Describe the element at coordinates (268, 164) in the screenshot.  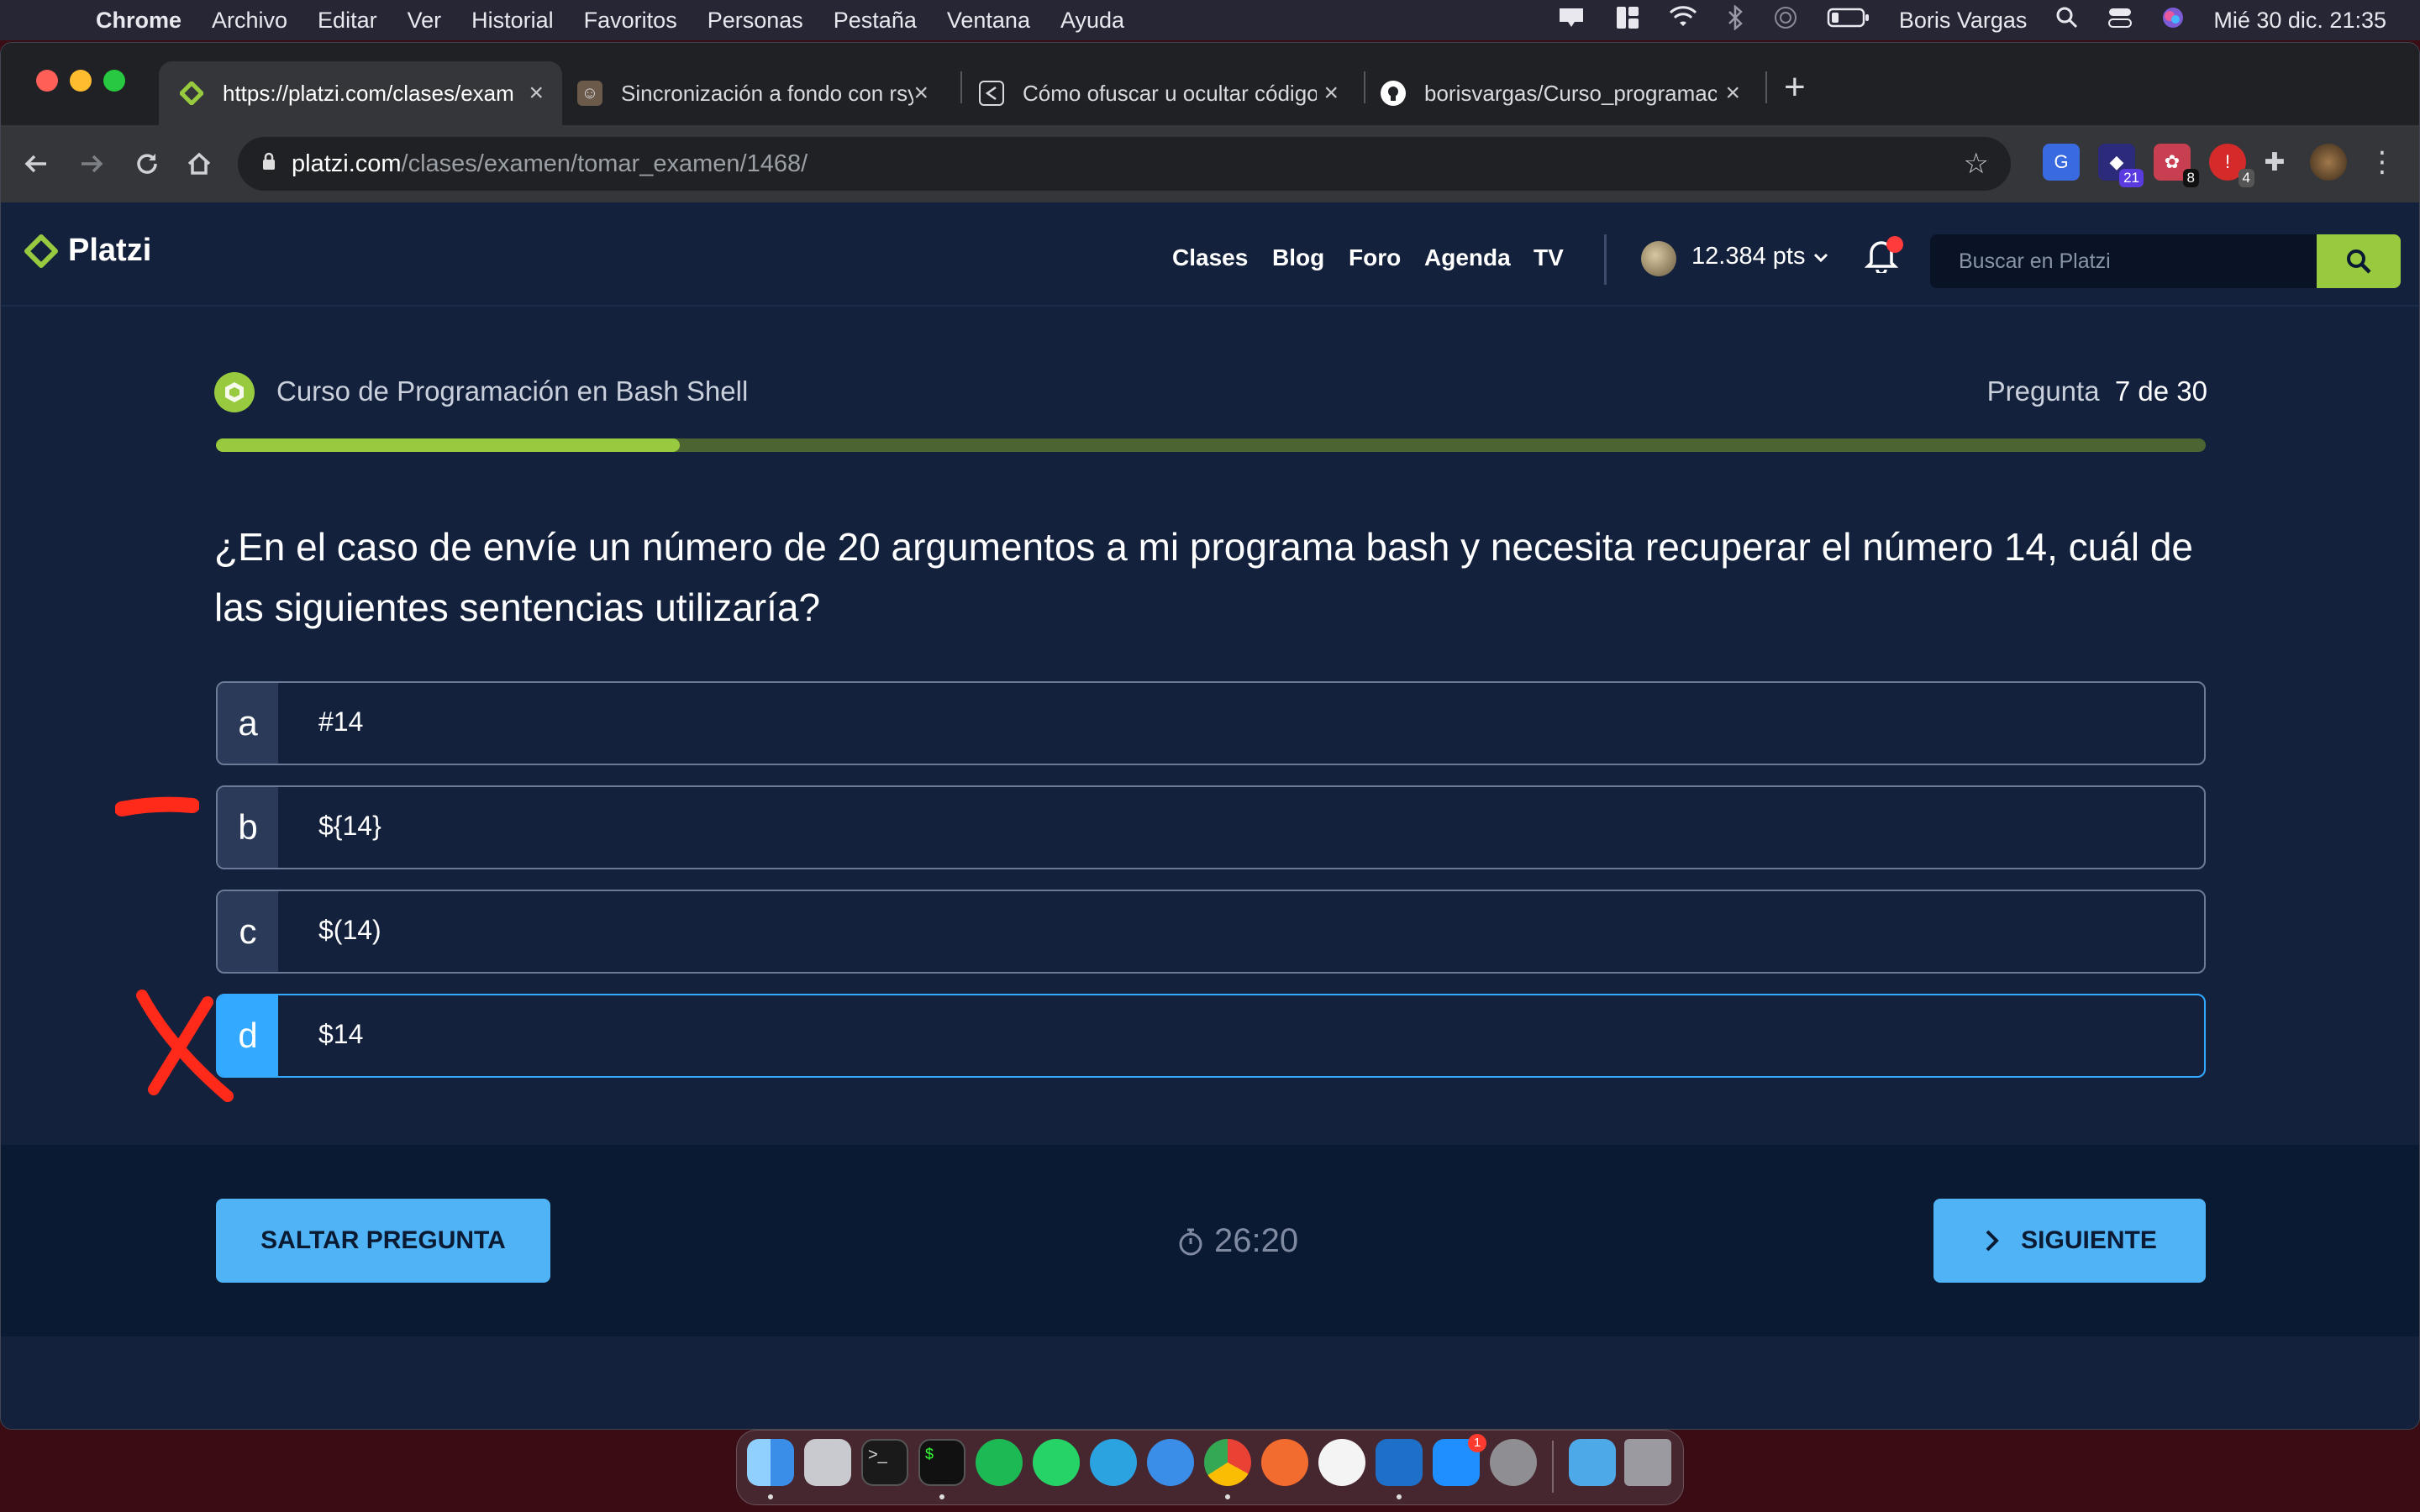
I see `lock-icon` at that location.